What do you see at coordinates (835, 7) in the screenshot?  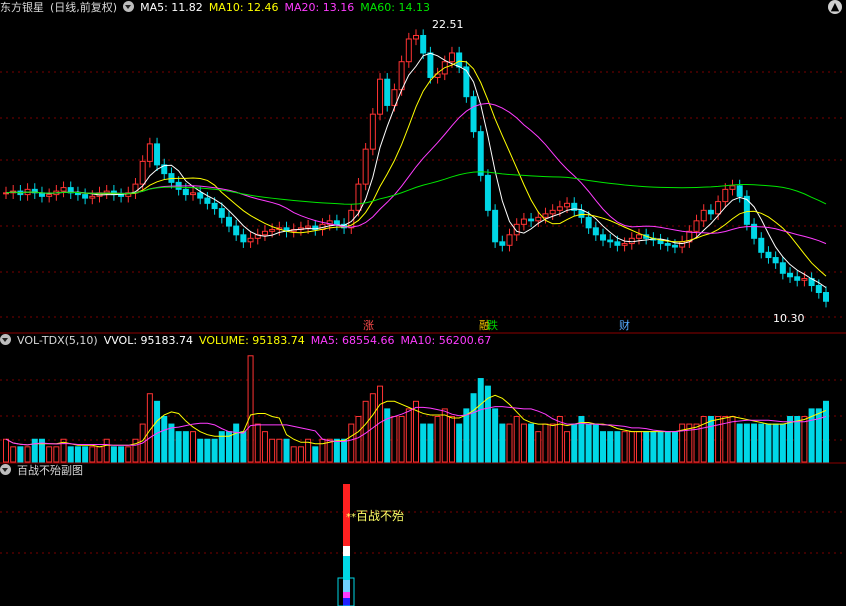 I see `chart-options-icon: ▲` at bounding box center [835, 7].